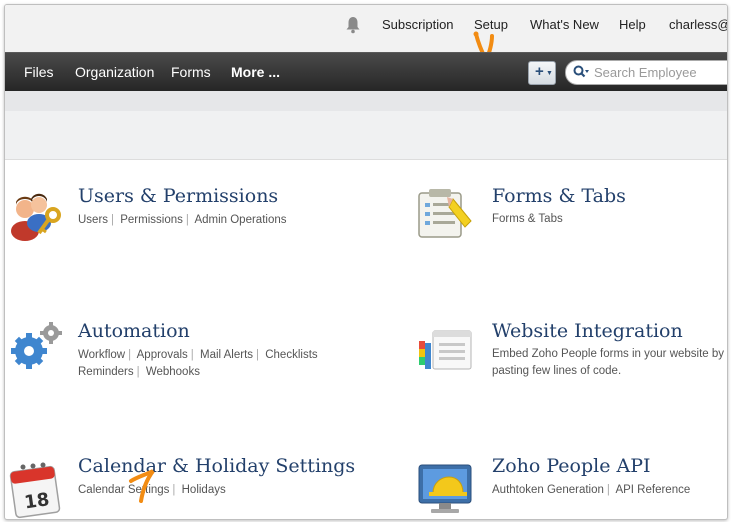 The height and width of the screenshot is (522, 731). Describe the element at coordinates (548, 490) in the screenshot. I see `authtoken-generation-link: Authtoken Generation` at that location.